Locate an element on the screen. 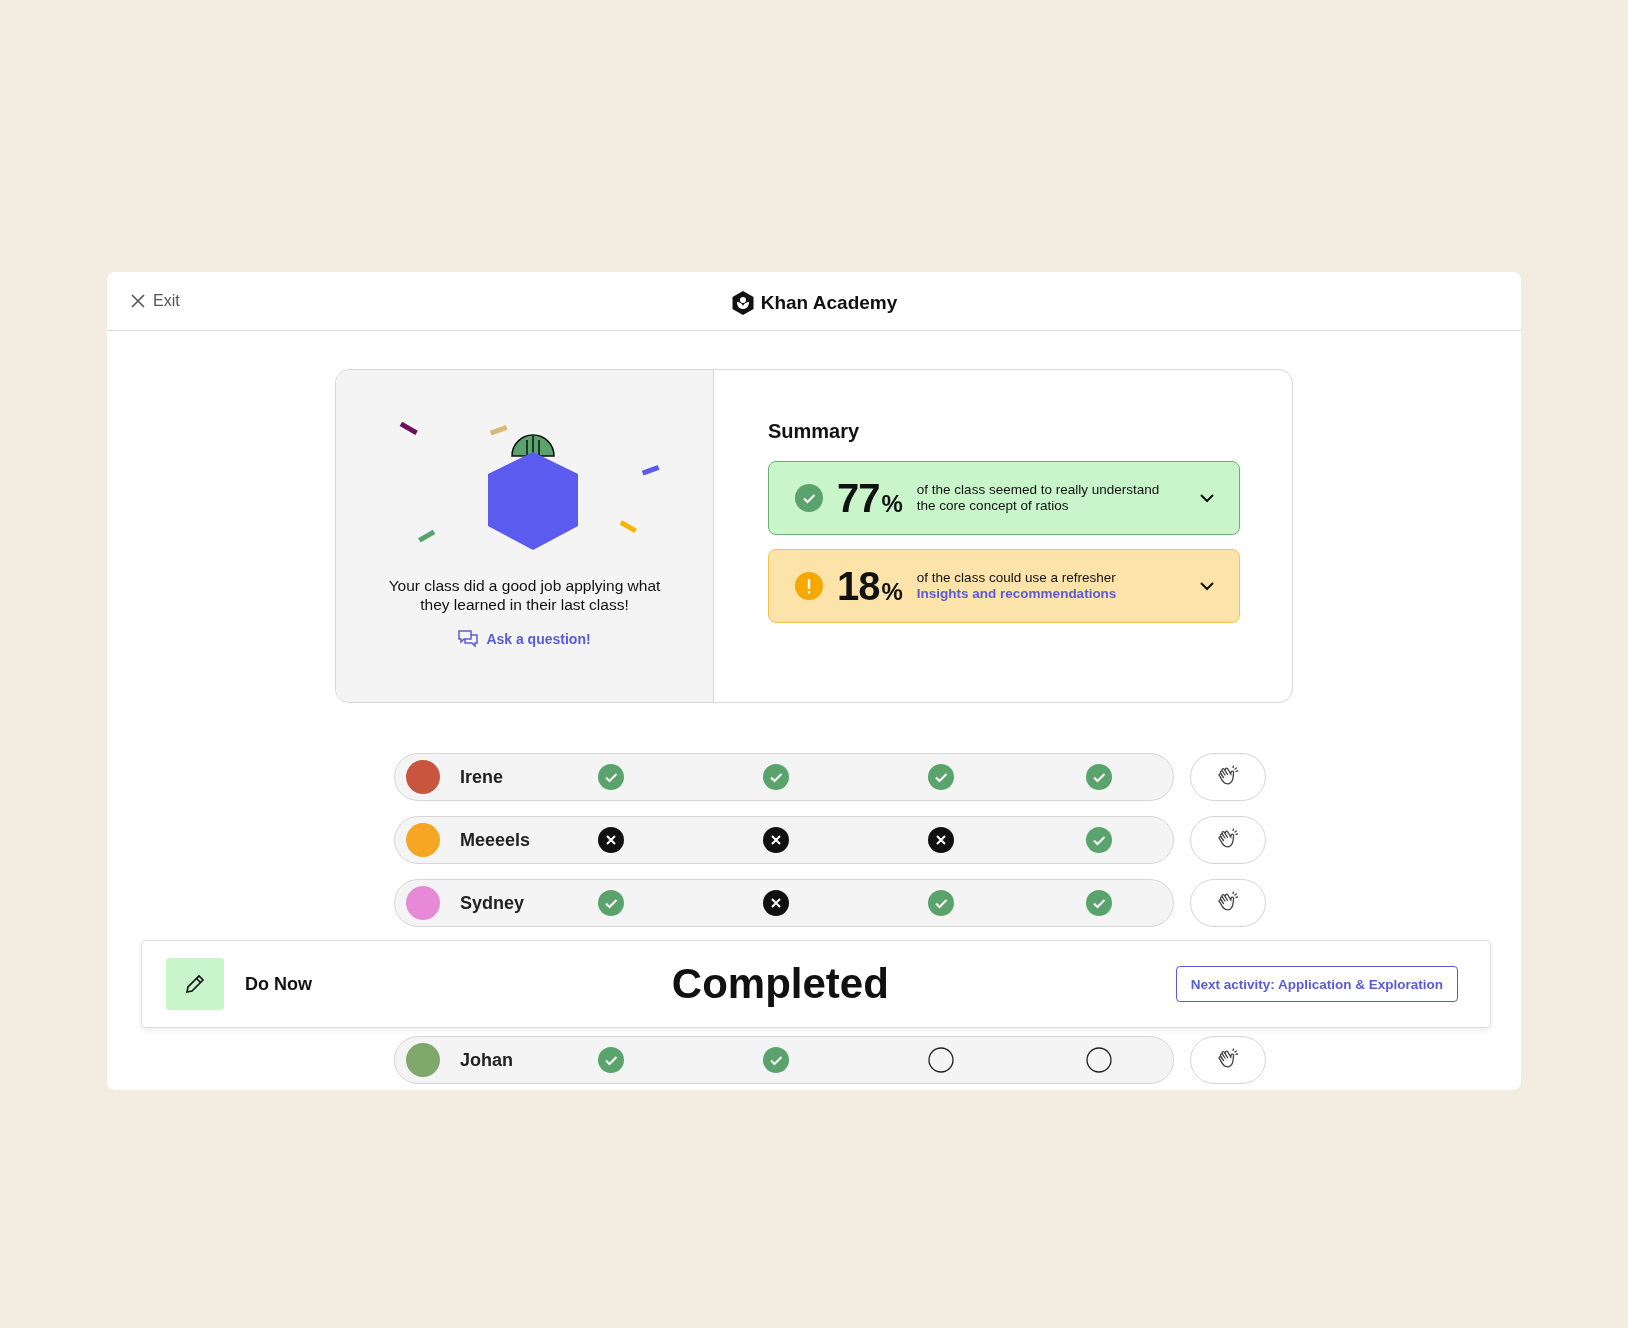 This screenshot has width=1628, height=1328. next-activity-button: Next activity: Application & Exploration is located at coordinates (1316, 984).